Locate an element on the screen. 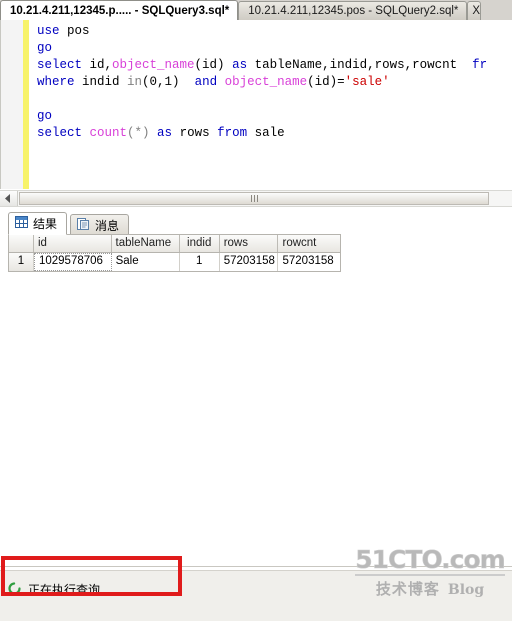  column-header-id: id is located at coordinates (73, 243).